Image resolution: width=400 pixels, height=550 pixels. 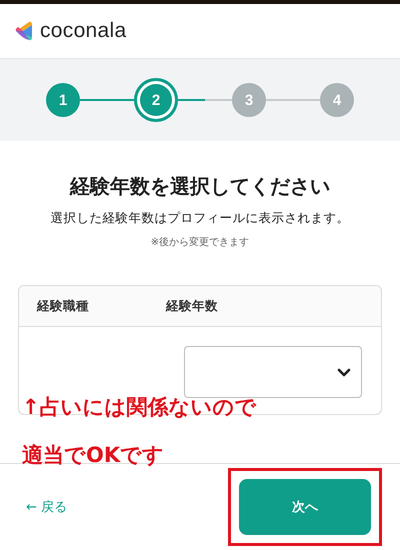 What do you see at coordinates (344, 372) in the screenshot?
I see `chevron-down-icon` at bounding box center [344, 372].